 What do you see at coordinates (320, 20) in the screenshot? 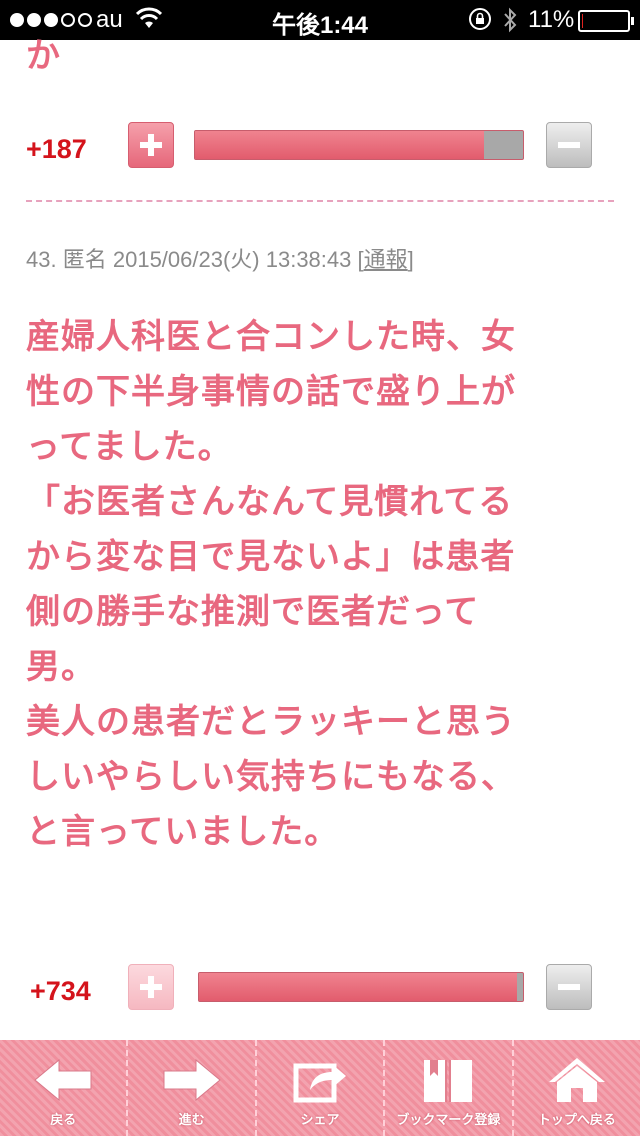
I see `status-bar: au 午後1:44 11%` at bounding box center [320, 20].